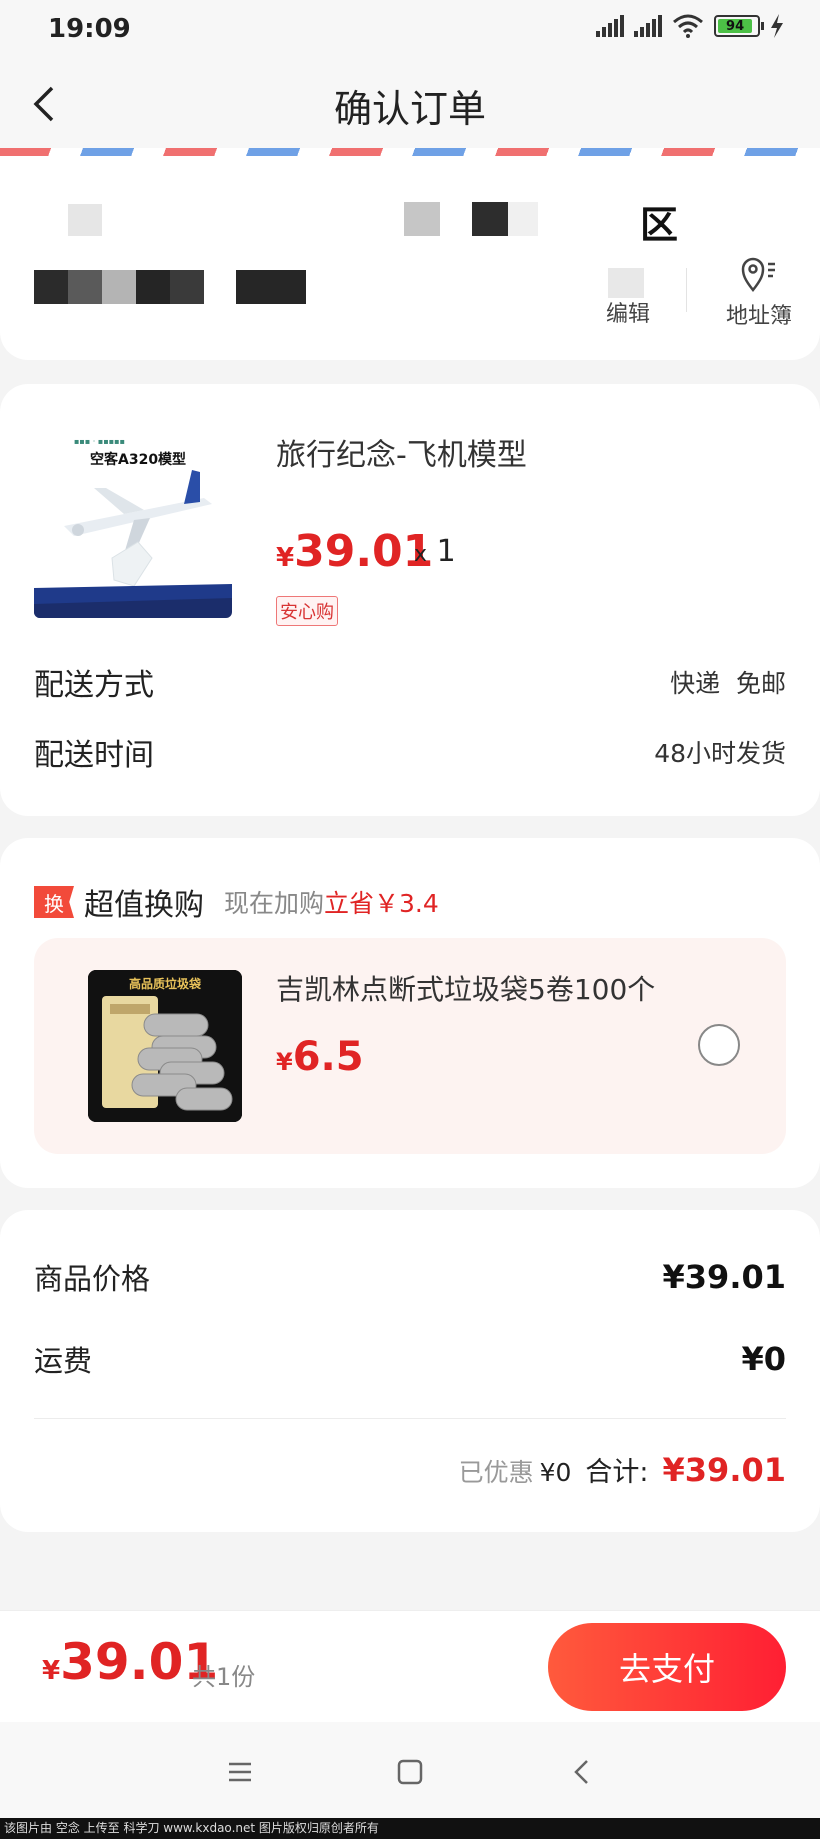  What do you see at coordinates (224, 1677) in the screenshot?
I see `item-count: 共1份` at bounding box center [224, 1677].